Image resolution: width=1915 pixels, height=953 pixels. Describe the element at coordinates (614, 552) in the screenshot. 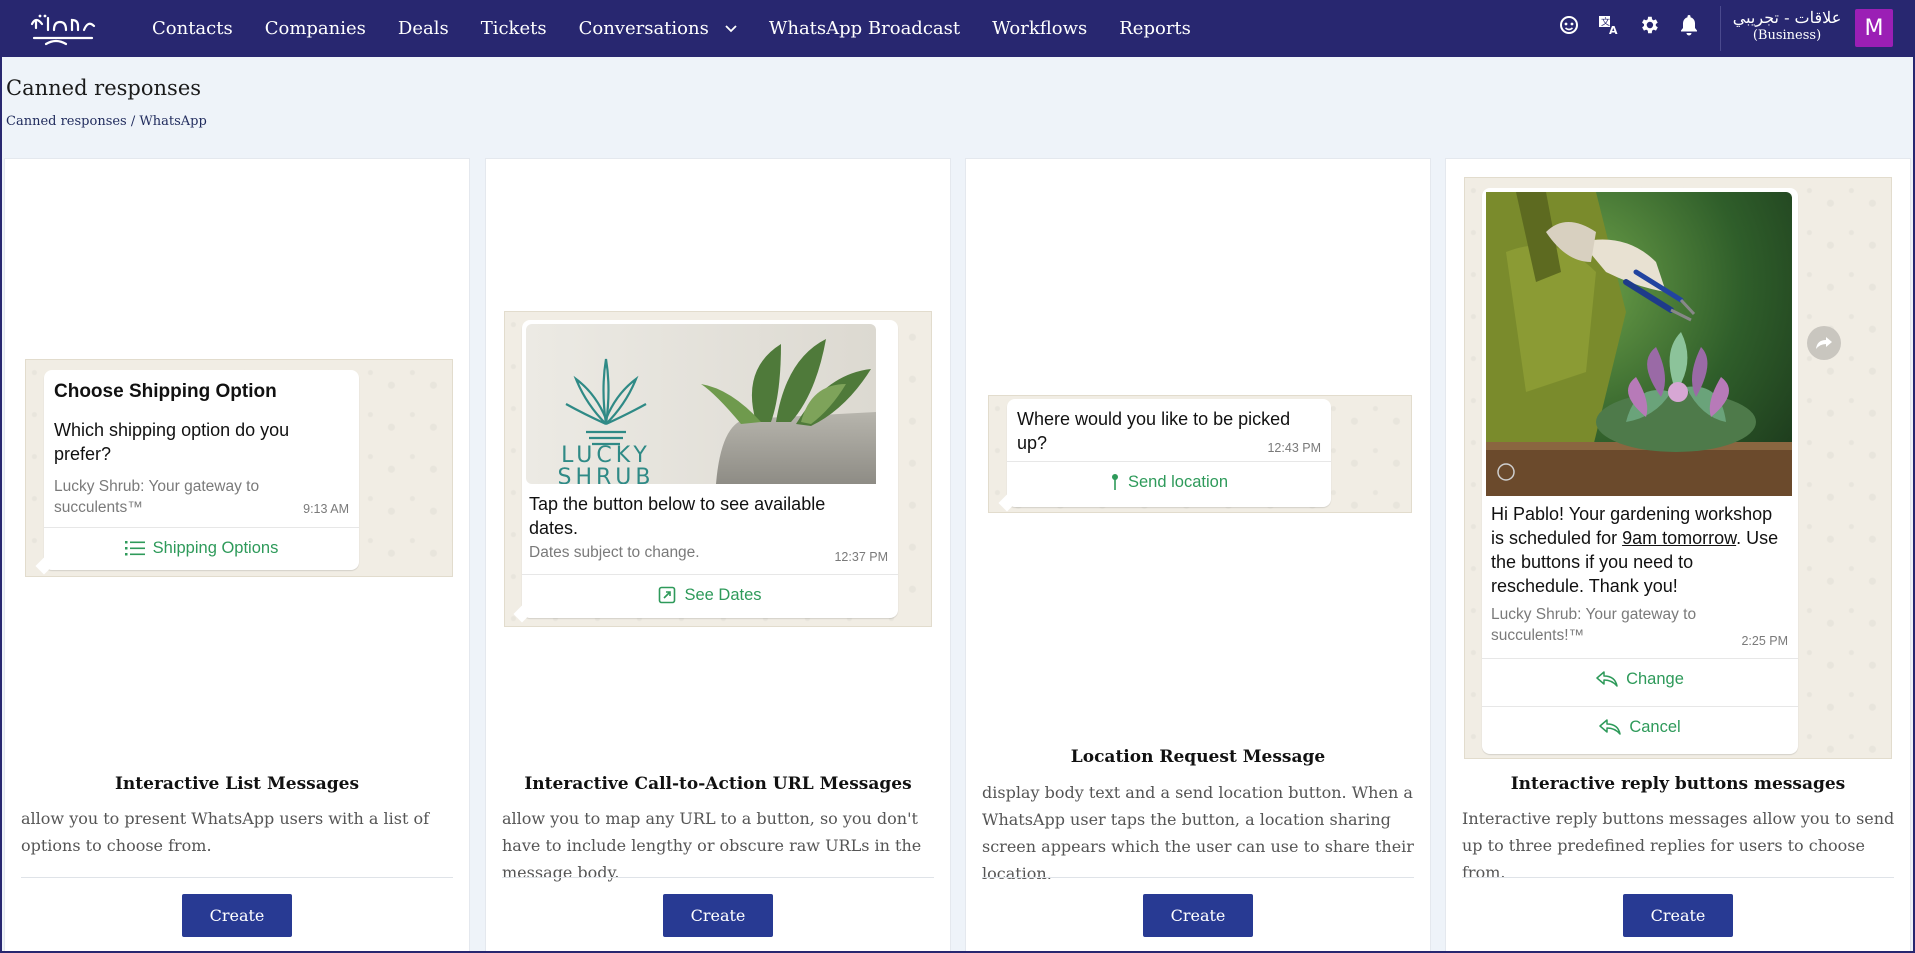

I see `message-footer: Dates subject to change.` at that location.